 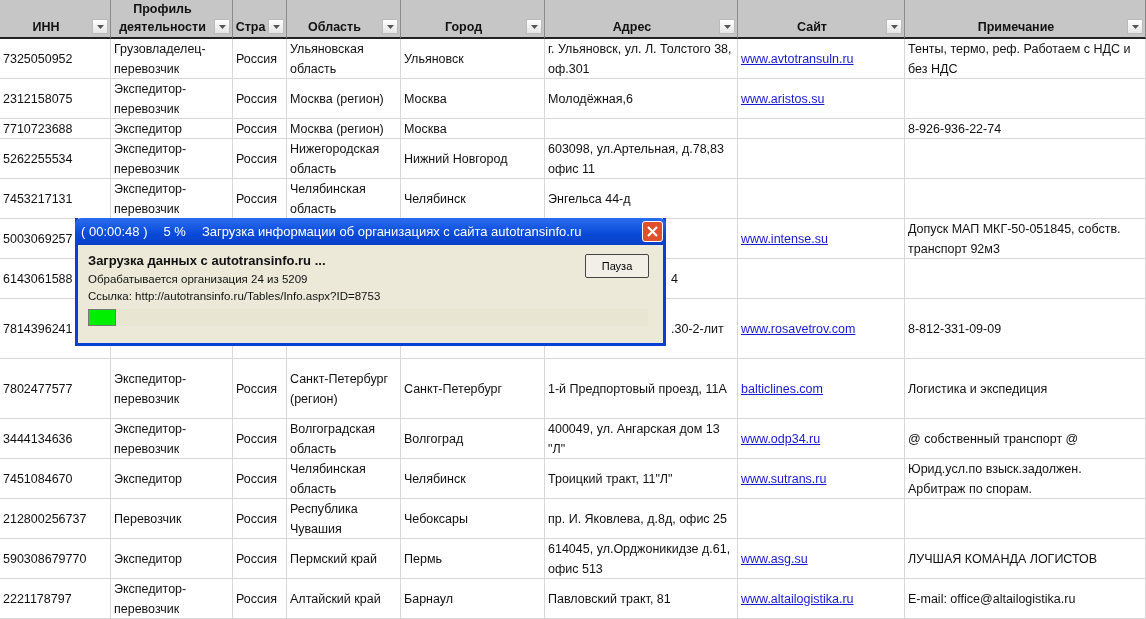 I want to click on column-header: Область, so click(x=334, y=27).